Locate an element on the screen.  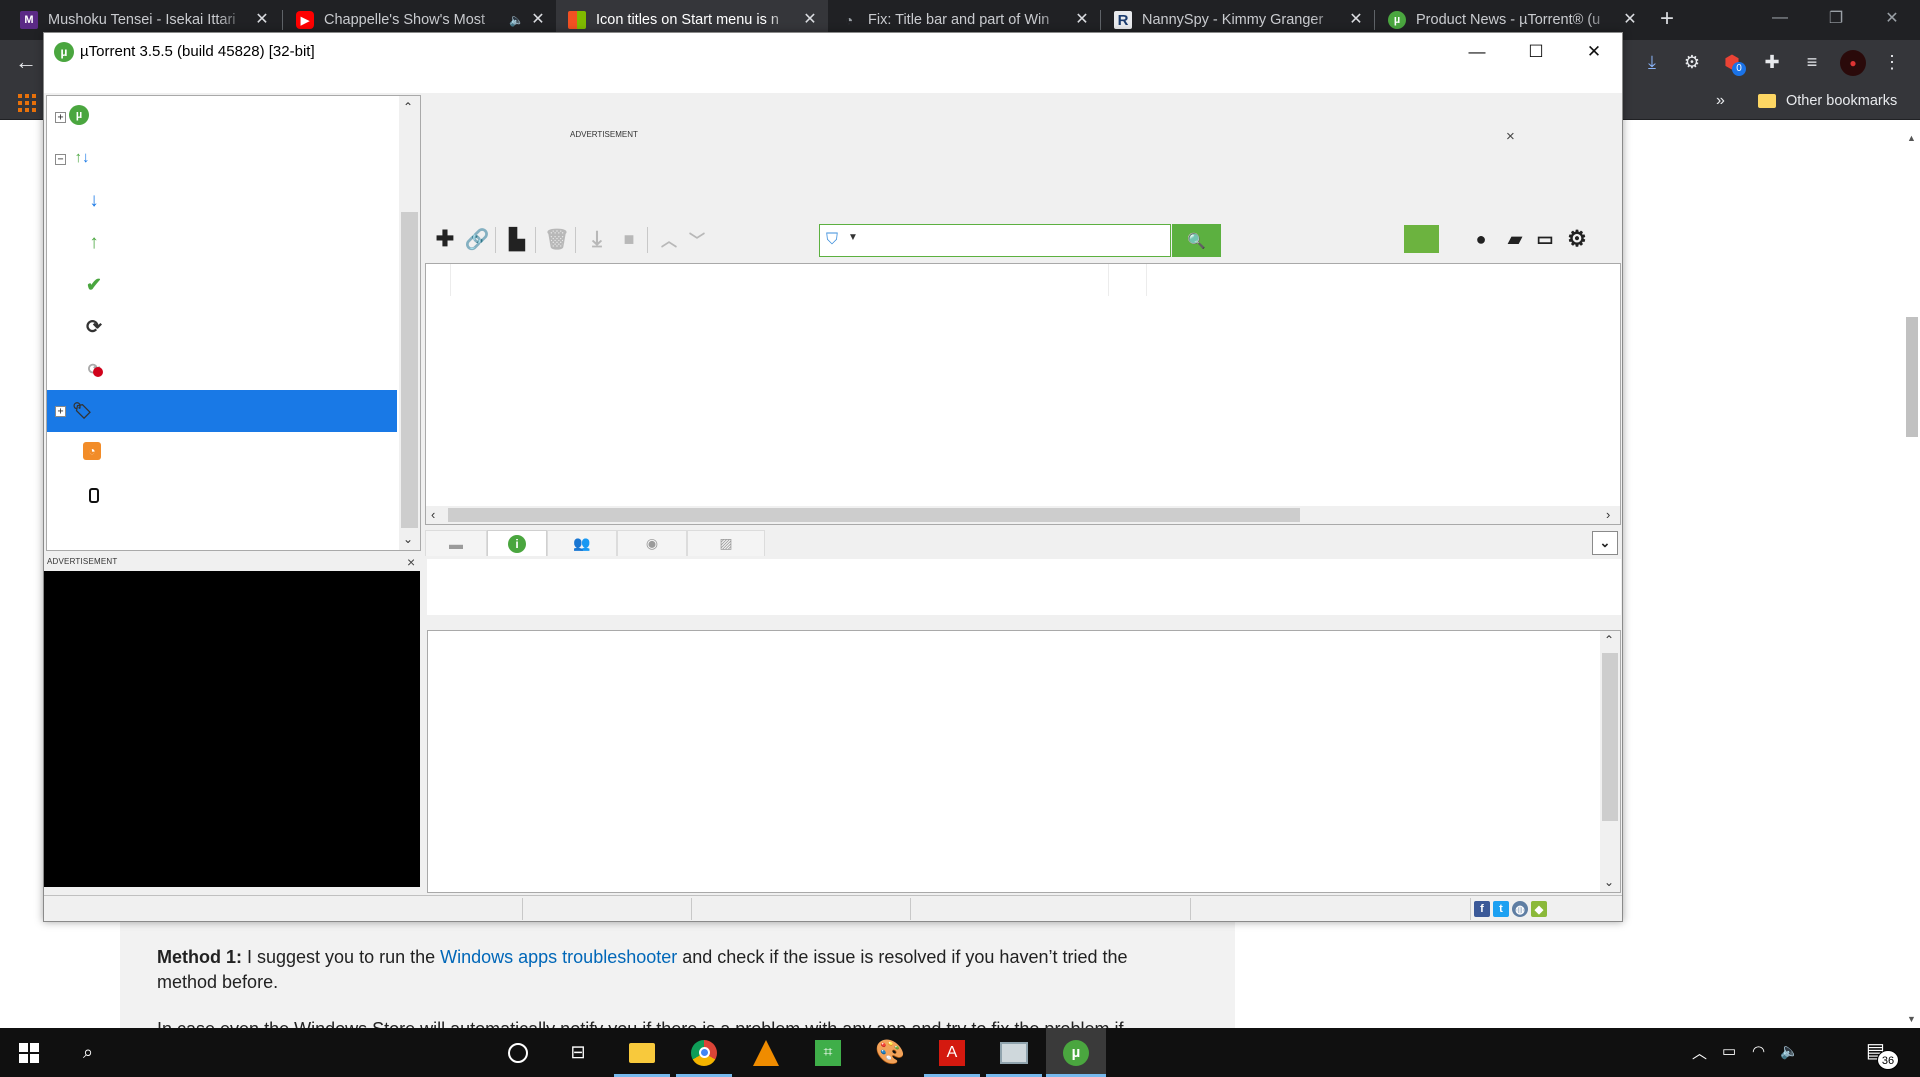
ad-content is located at coordinates (232, 729).